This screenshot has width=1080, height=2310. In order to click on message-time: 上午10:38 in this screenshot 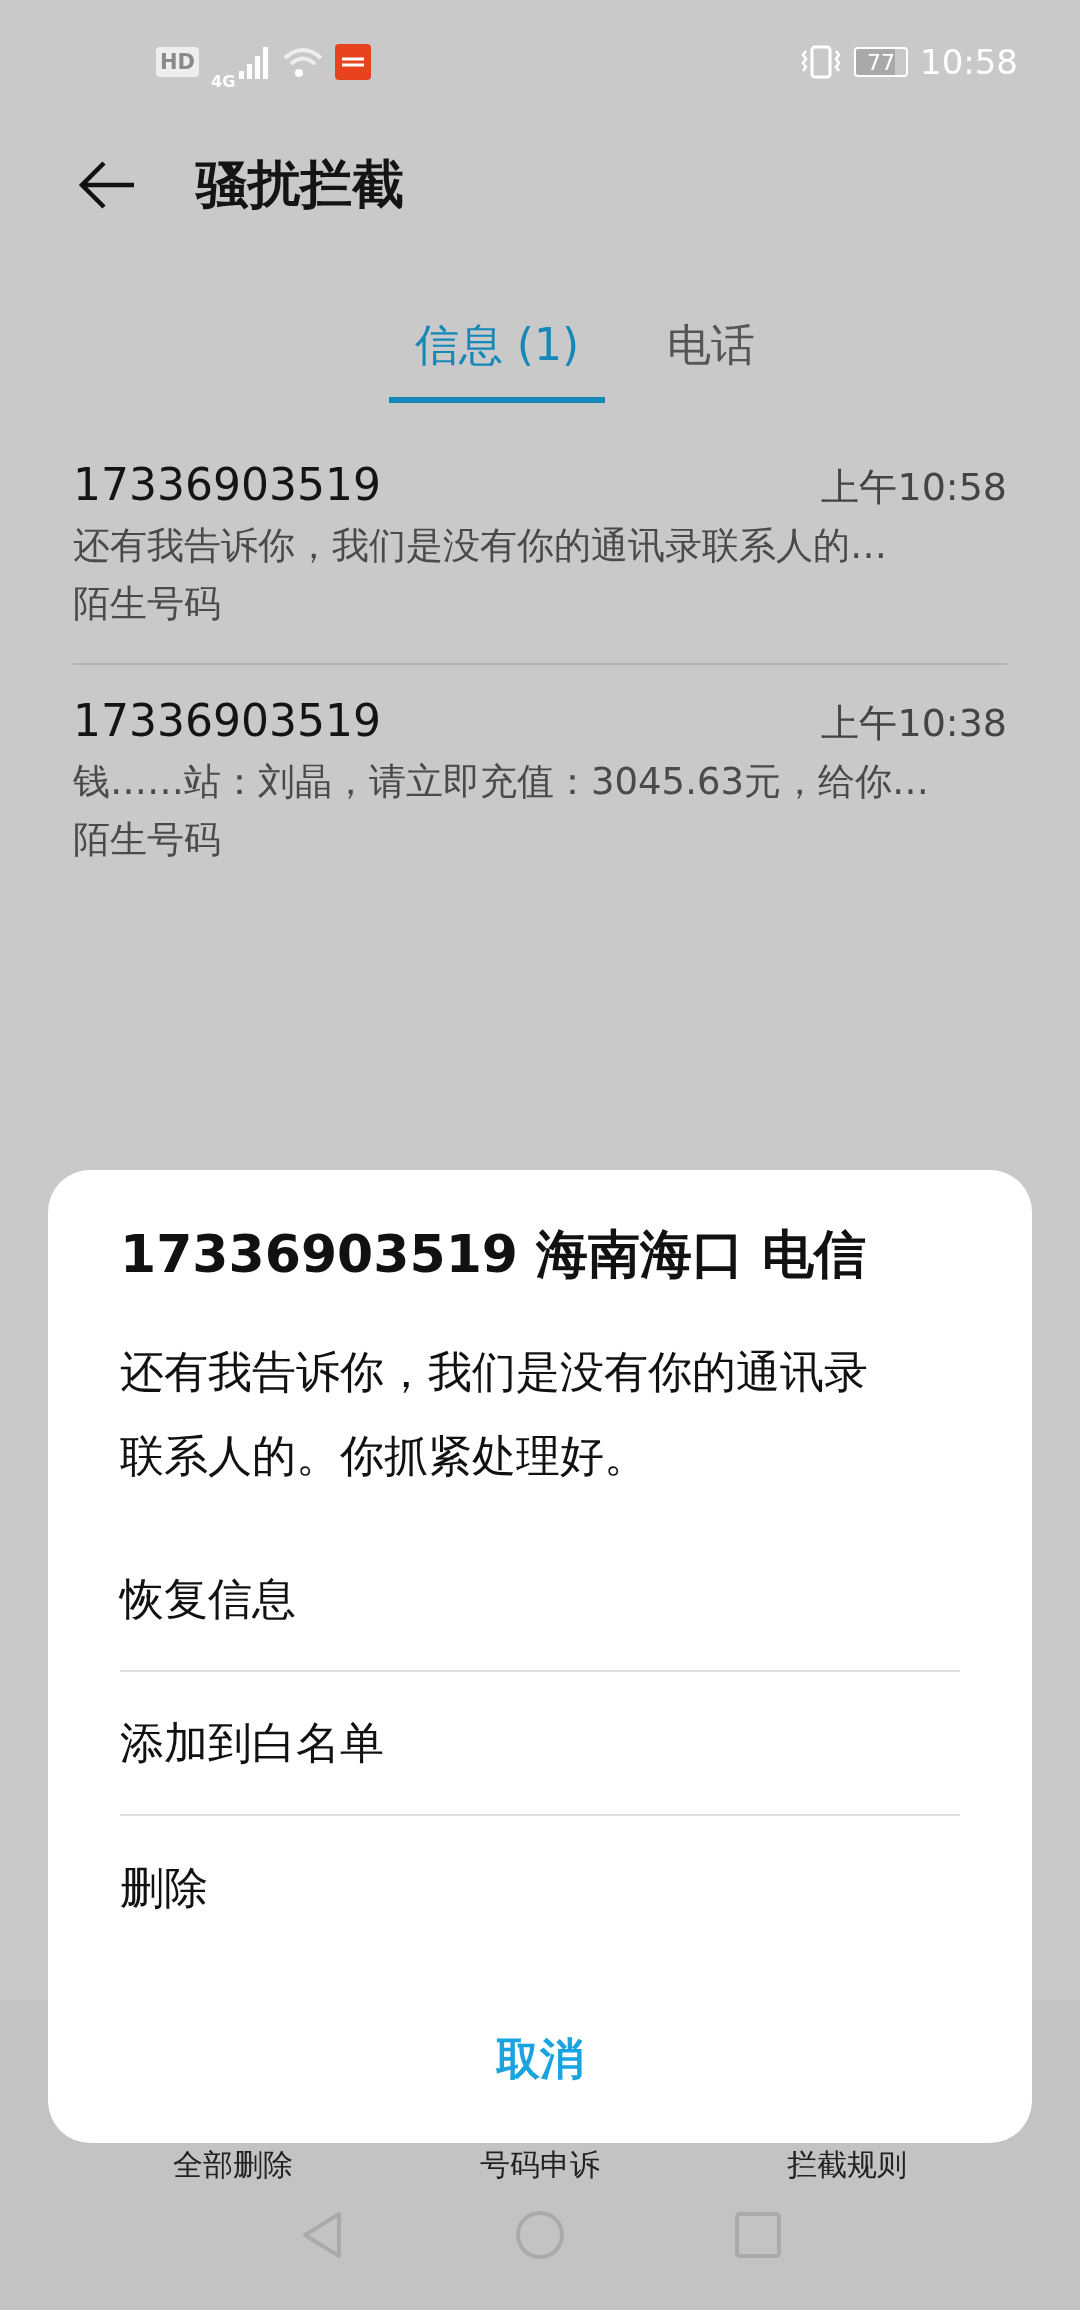, I will do `click(914, 723)`.